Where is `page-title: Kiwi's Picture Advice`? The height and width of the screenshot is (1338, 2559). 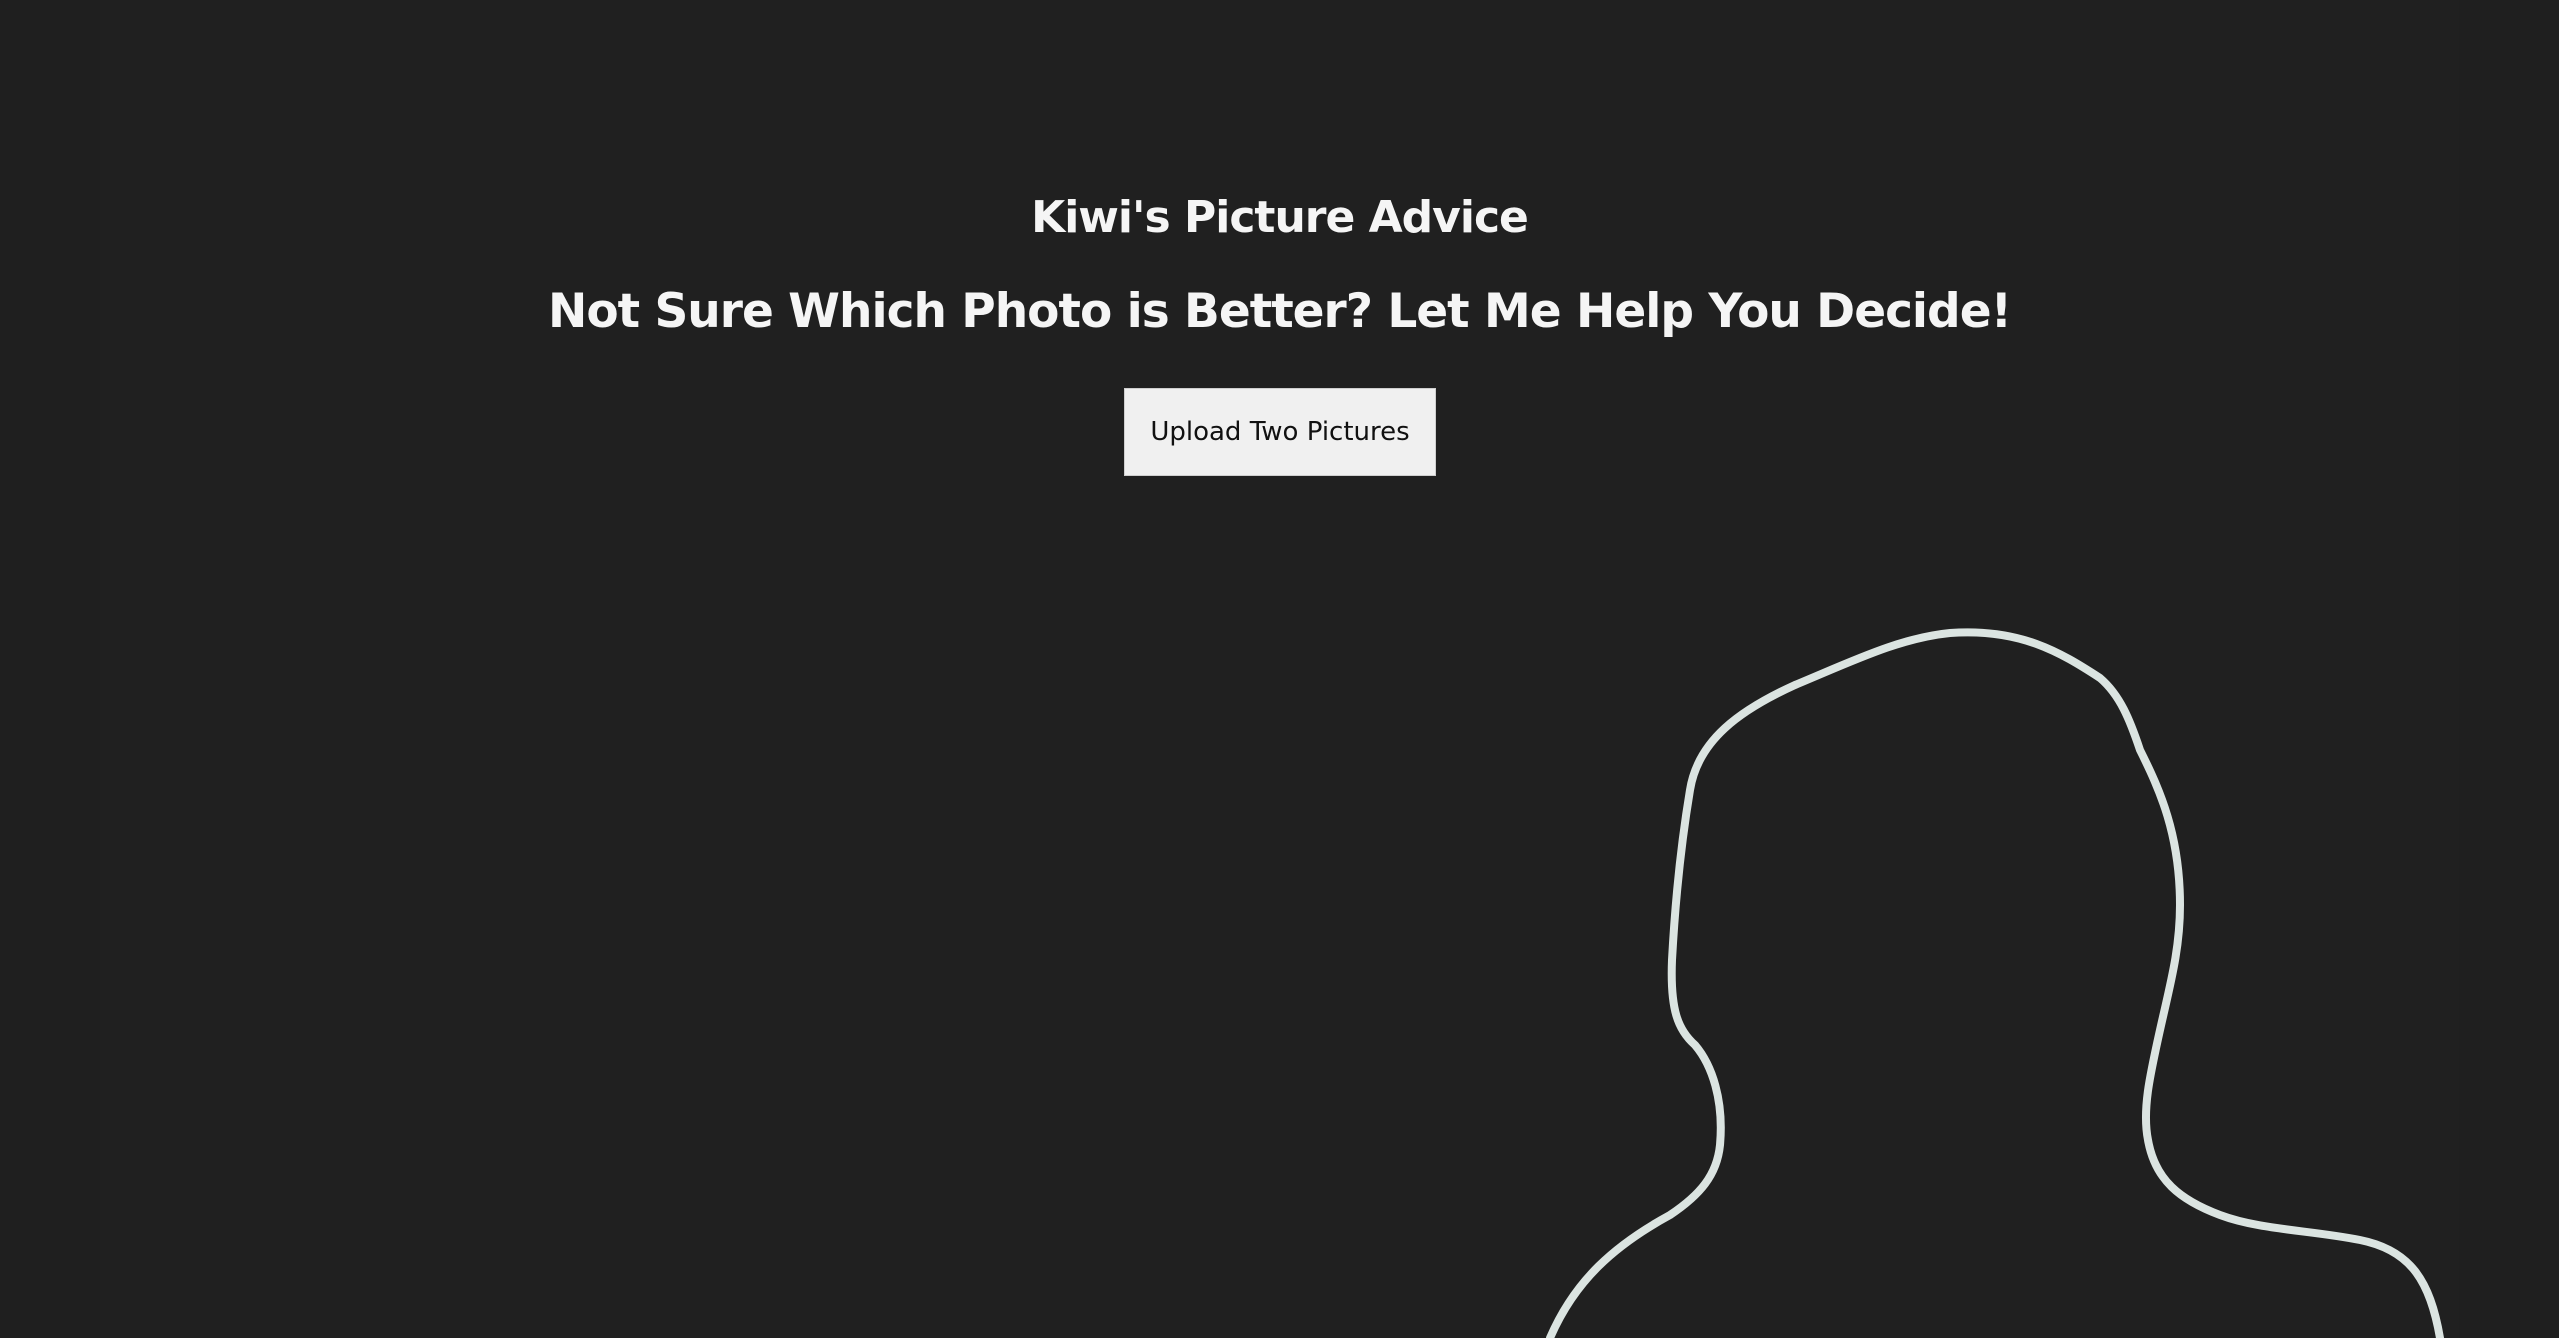
page-title: Kiwi's Picture Advice is located at coordinates (1280, 217).